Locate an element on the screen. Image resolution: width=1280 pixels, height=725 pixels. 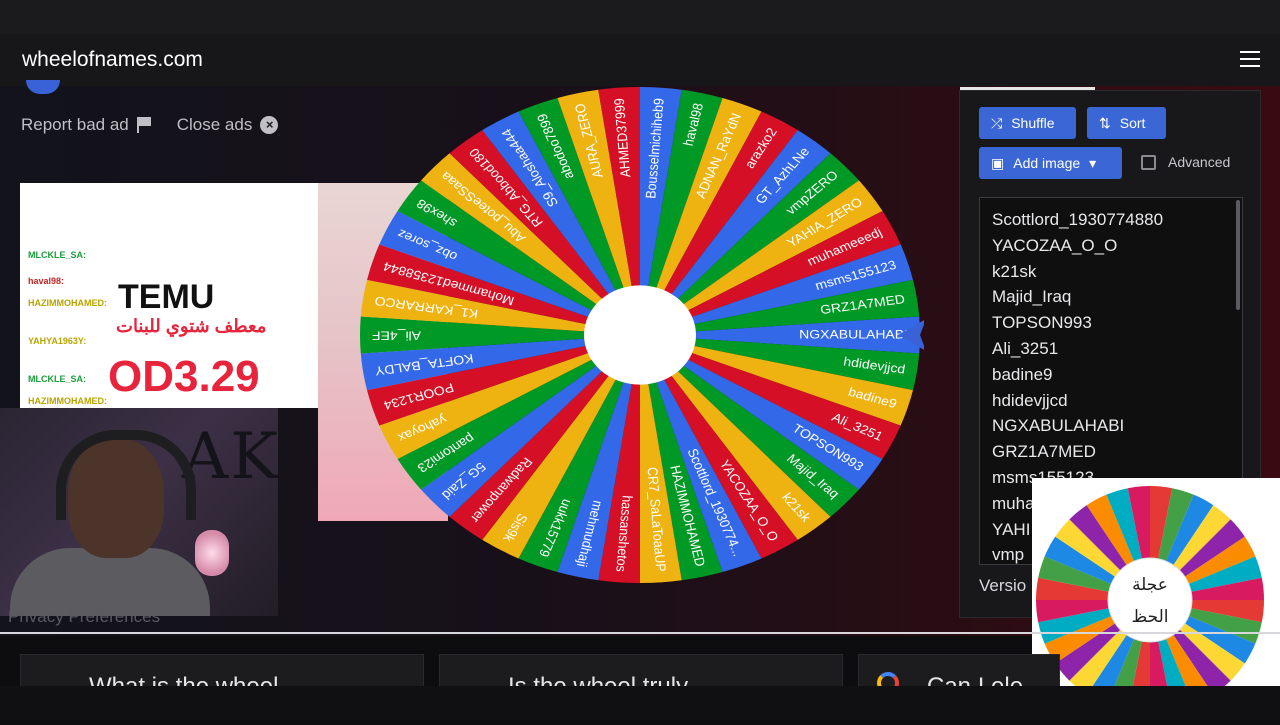
name-entry: NGXABULAHABI is located at coordinates (1058, 426).